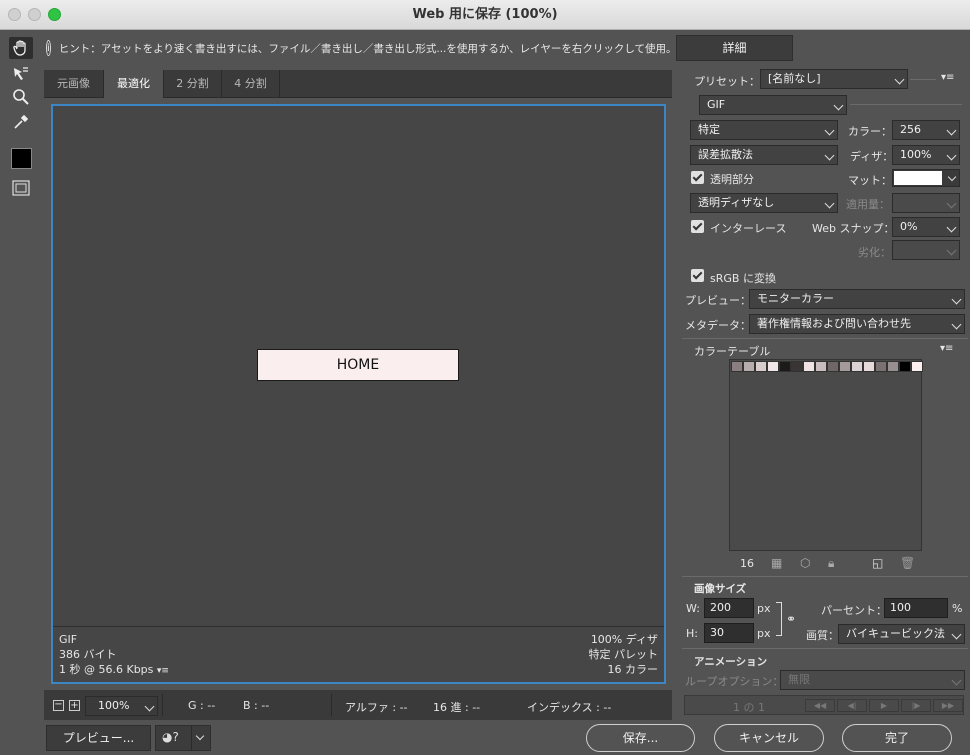  I want to click on resample-quality-select: バイキュービック法, so click(901, 634).